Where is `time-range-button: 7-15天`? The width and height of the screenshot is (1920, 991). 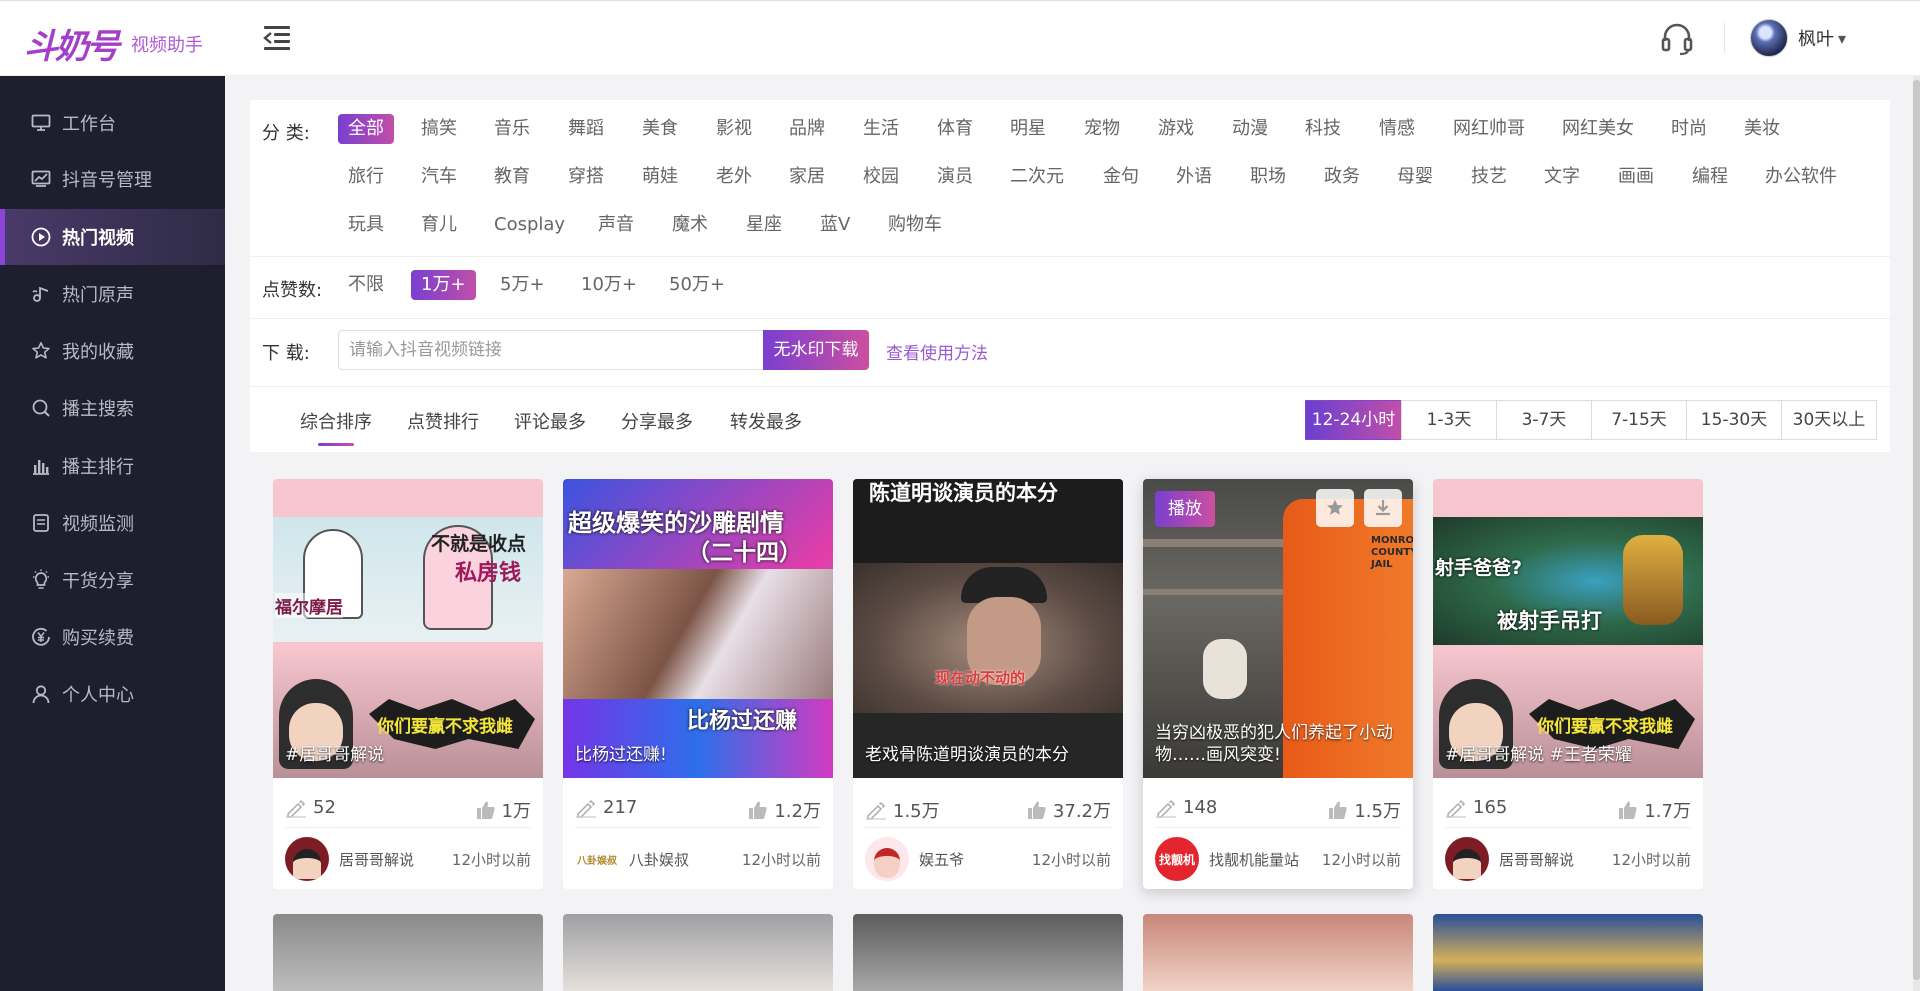 time-range-button: 7-15天 is located at coordinates (1639, 420).